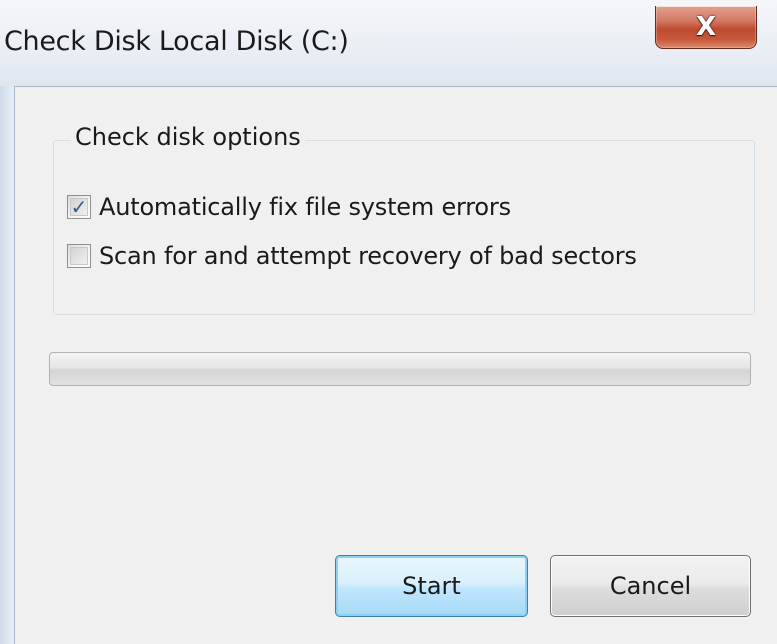 The image size is (777, 644). Describe the element at coordinates (305, 207) in the screenshot. I see `auto-fix-label: Automatically fix file system errors` at that location.